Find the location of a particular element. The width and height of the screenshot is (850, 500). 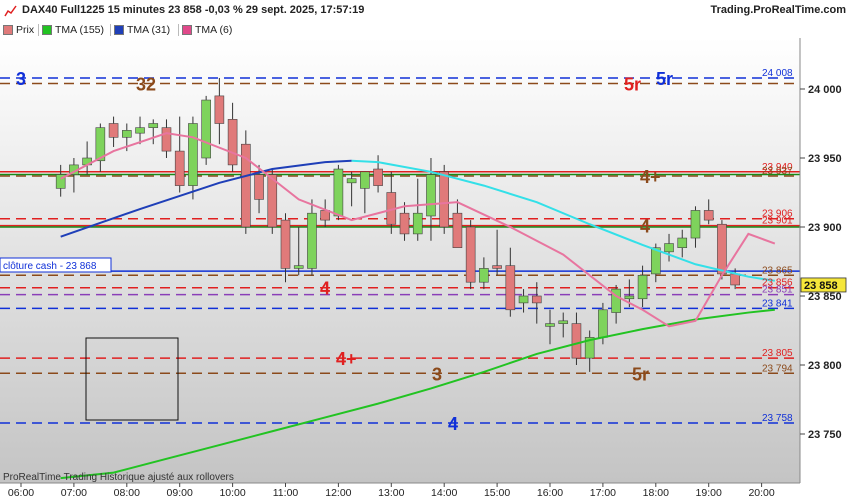

x-tick-label: 17:00 is located at coordinates (603, 493).